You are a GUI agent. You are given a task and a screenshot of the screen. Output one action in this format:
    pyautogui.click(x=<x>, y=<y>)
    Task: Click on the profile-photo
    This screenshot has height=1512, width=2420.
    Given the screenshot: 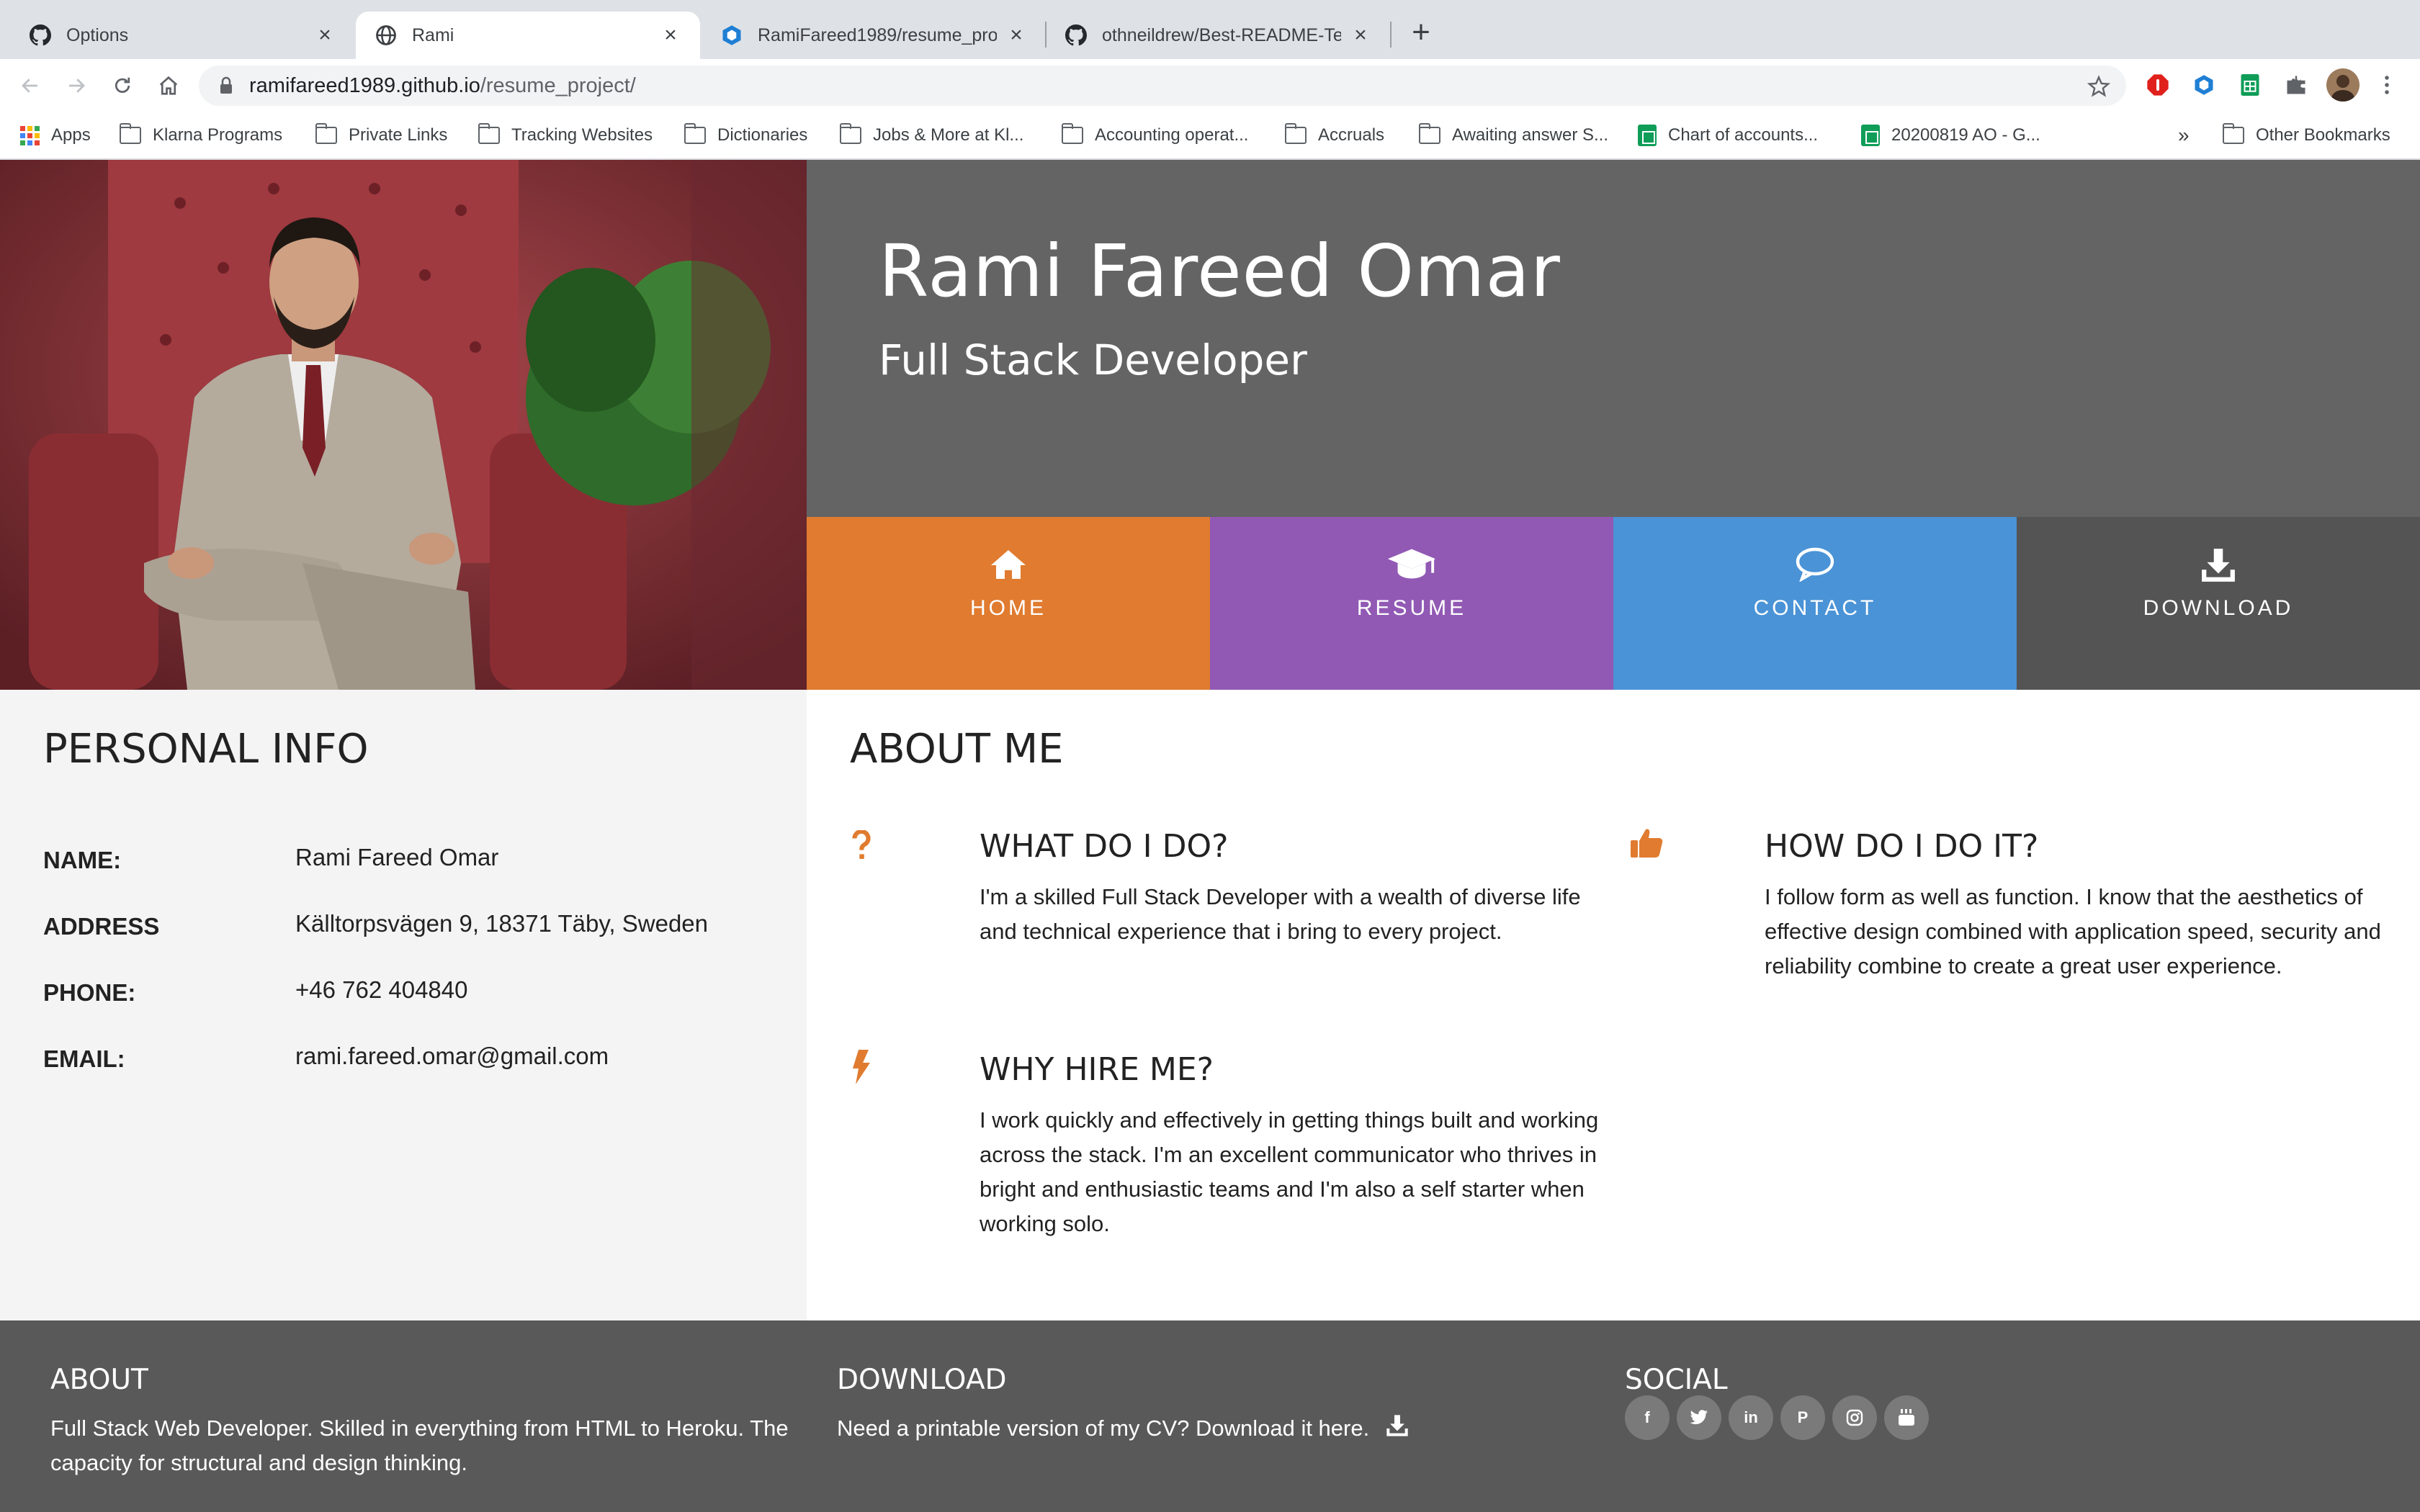 What is the action you would take?
    pyautogui.click(x=403, y=425)
    